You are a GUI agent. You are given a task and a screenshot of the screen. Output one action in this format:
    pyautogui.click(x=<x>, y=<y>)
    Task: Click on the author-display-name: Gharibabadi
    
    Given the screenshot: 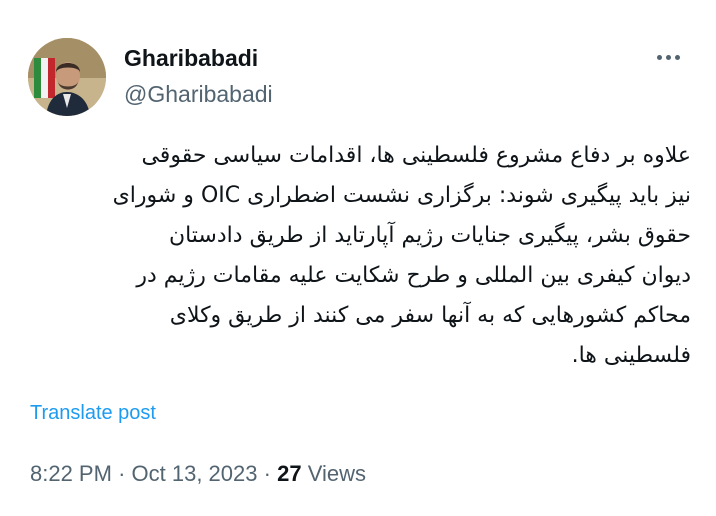 What is the action you would take?
    pyautogui.click(x=198, y=58)
    